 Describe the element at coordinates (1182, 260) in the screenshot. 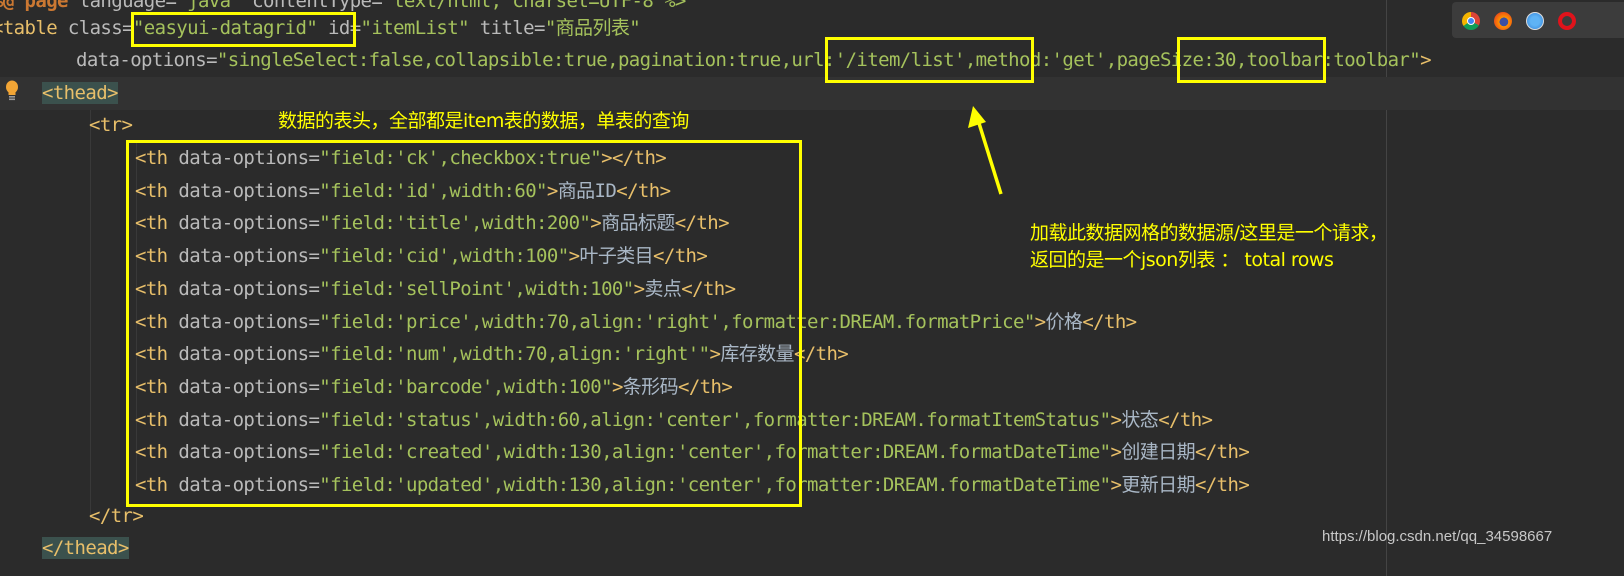

I see `url-annotation-line2: 返回的是一个json列表 ： total rows` at that location.